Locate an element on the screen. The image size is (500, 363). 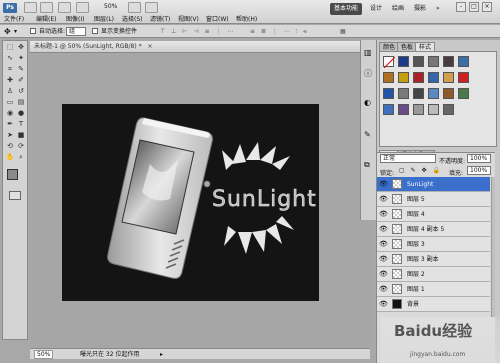
maximize-button: □ is located at coordinates (474, 7).